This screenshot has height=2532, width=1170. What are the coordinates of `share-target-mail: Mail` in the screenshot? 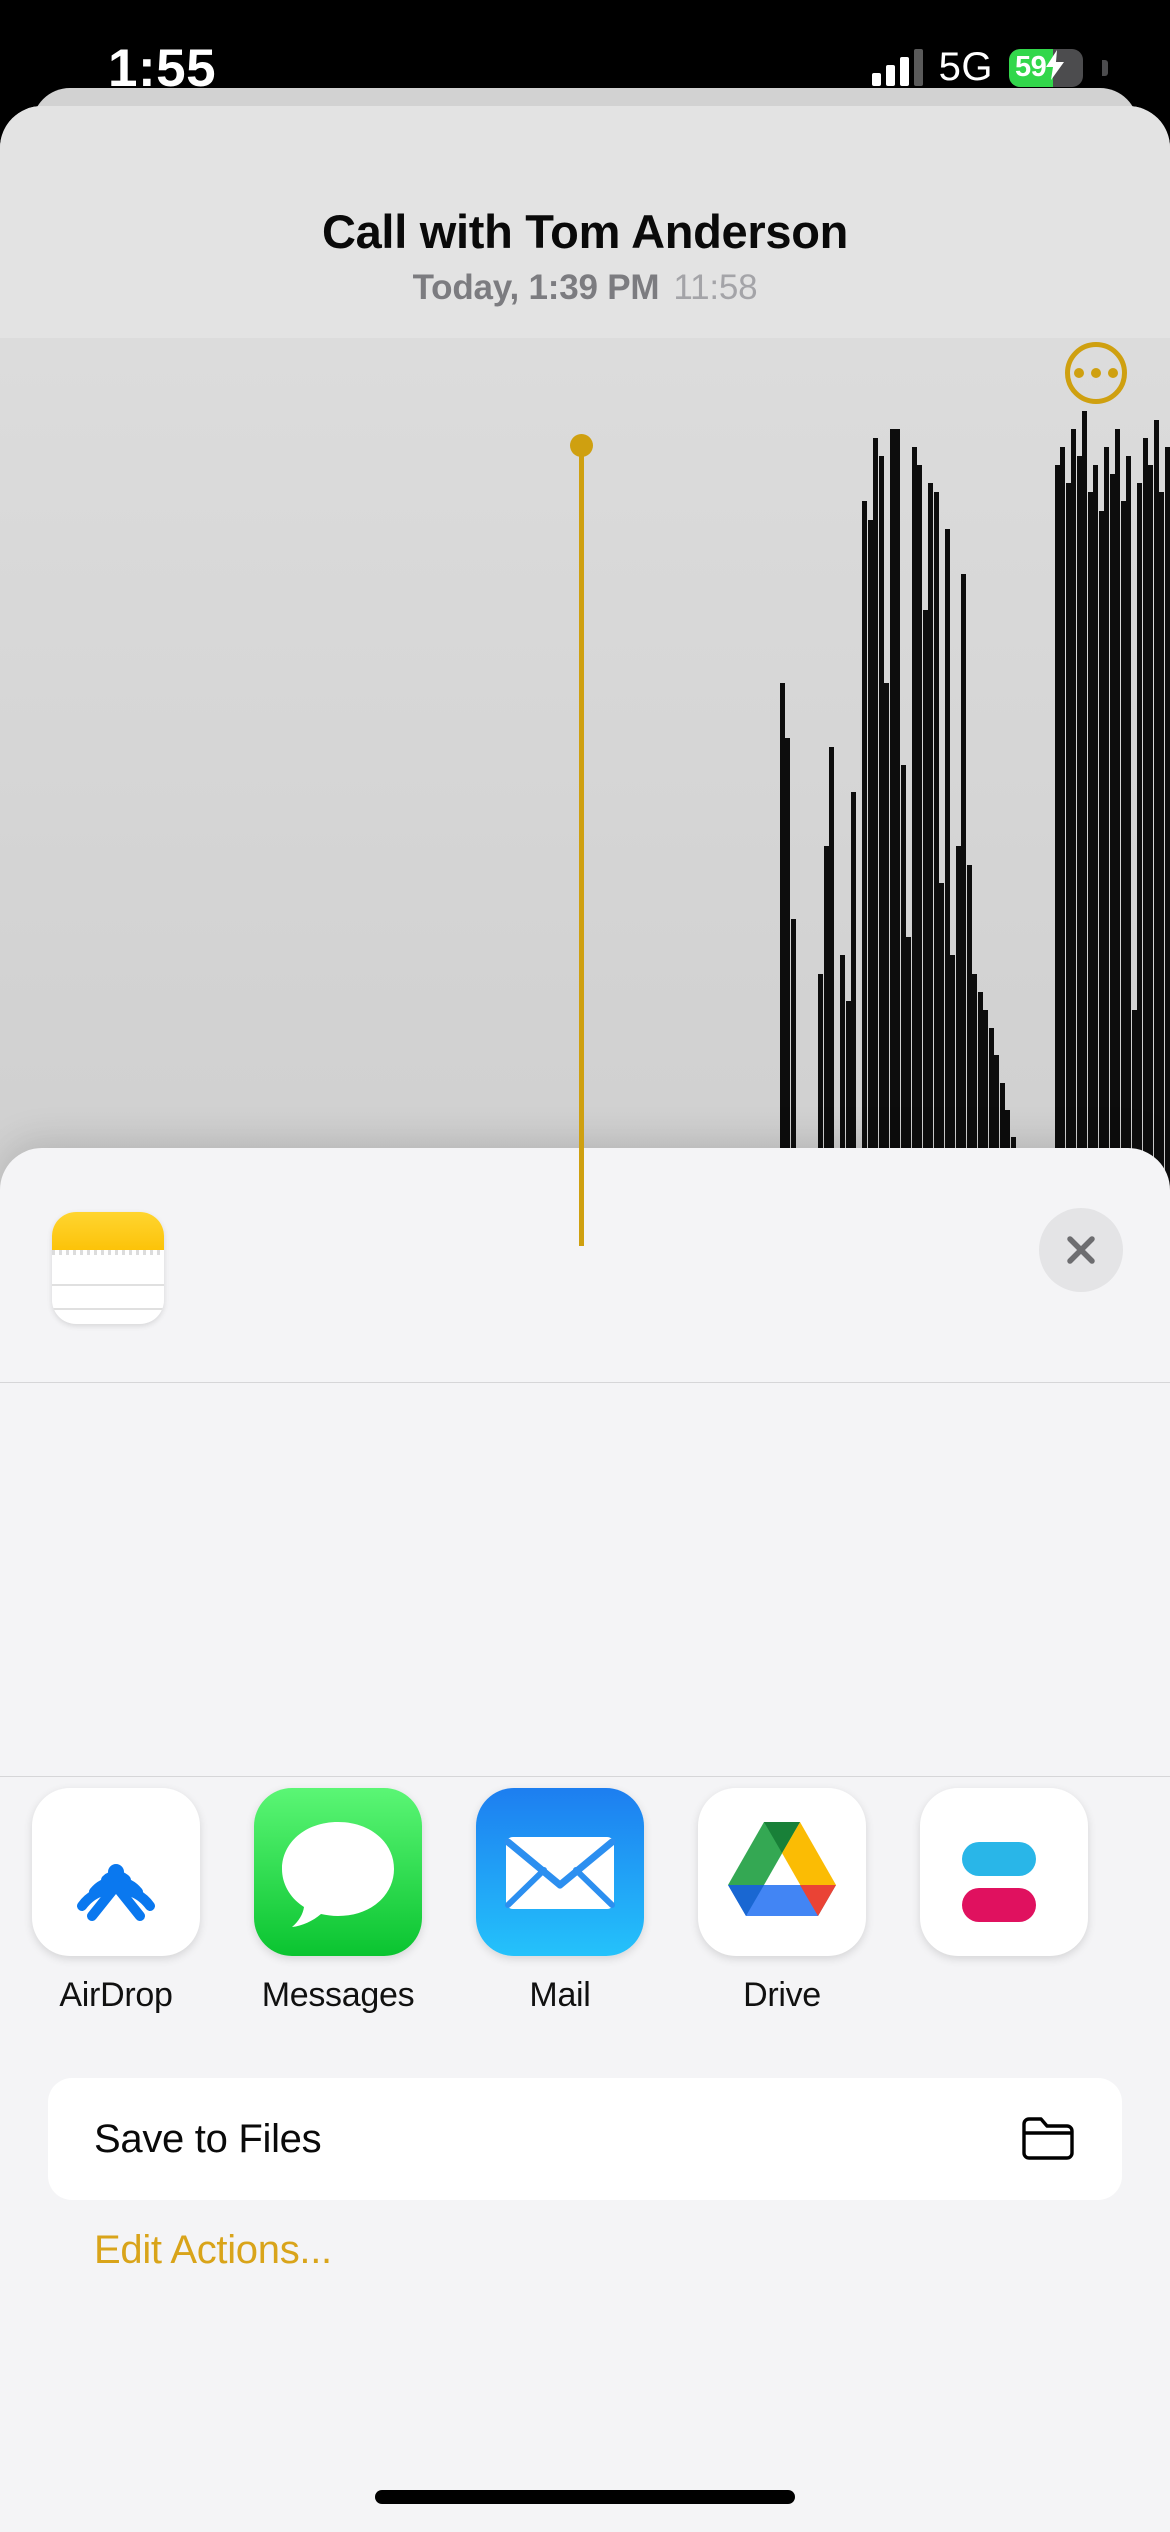 It's located at (560, 1901).